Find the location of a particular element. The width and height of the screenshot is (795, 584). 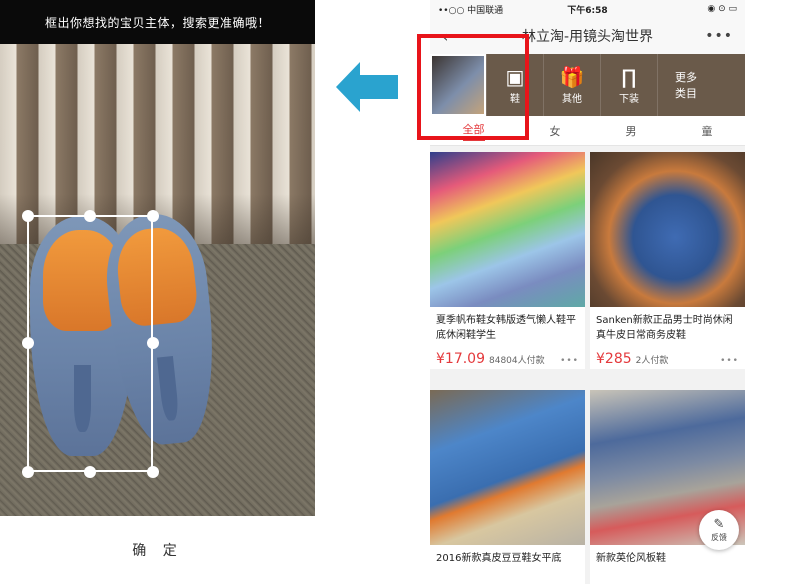

product-card: 夏季帆布鞋女韩版透气懒人鞋平底休闲鞋学生 ¥17.09 84804人付款 ••• is located at coordinates (507, 260).